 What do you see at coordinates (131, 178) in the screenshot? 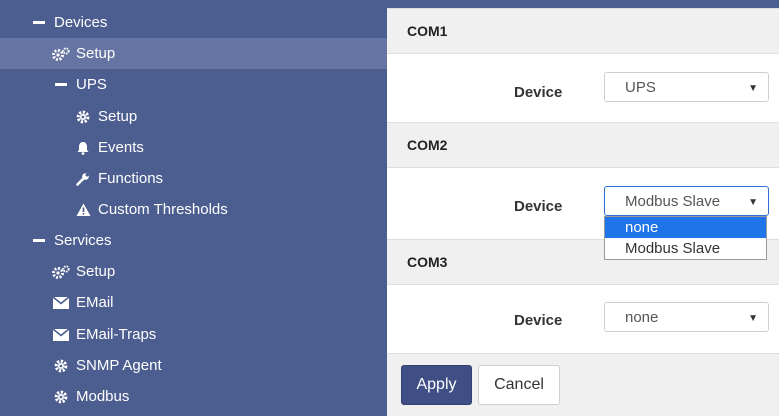
I see `sidebar-item-label: Functions` at bounding box center [131, 178].